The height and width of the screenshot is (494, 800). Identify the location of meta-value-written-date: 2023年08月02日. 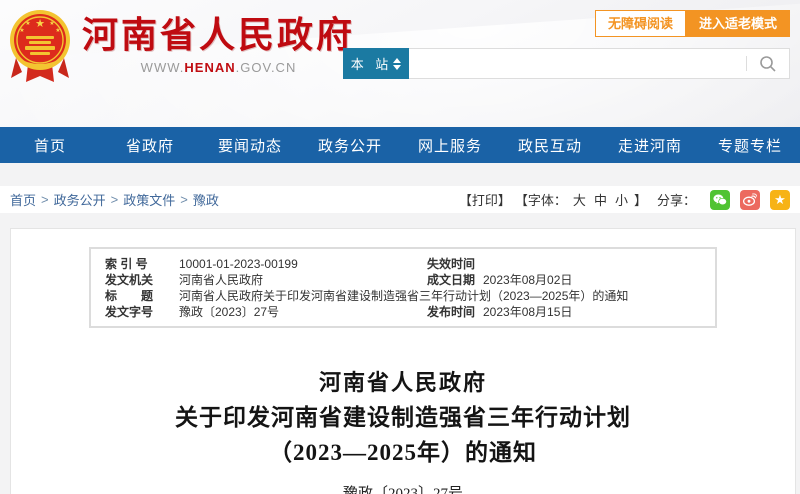
(528, 280).